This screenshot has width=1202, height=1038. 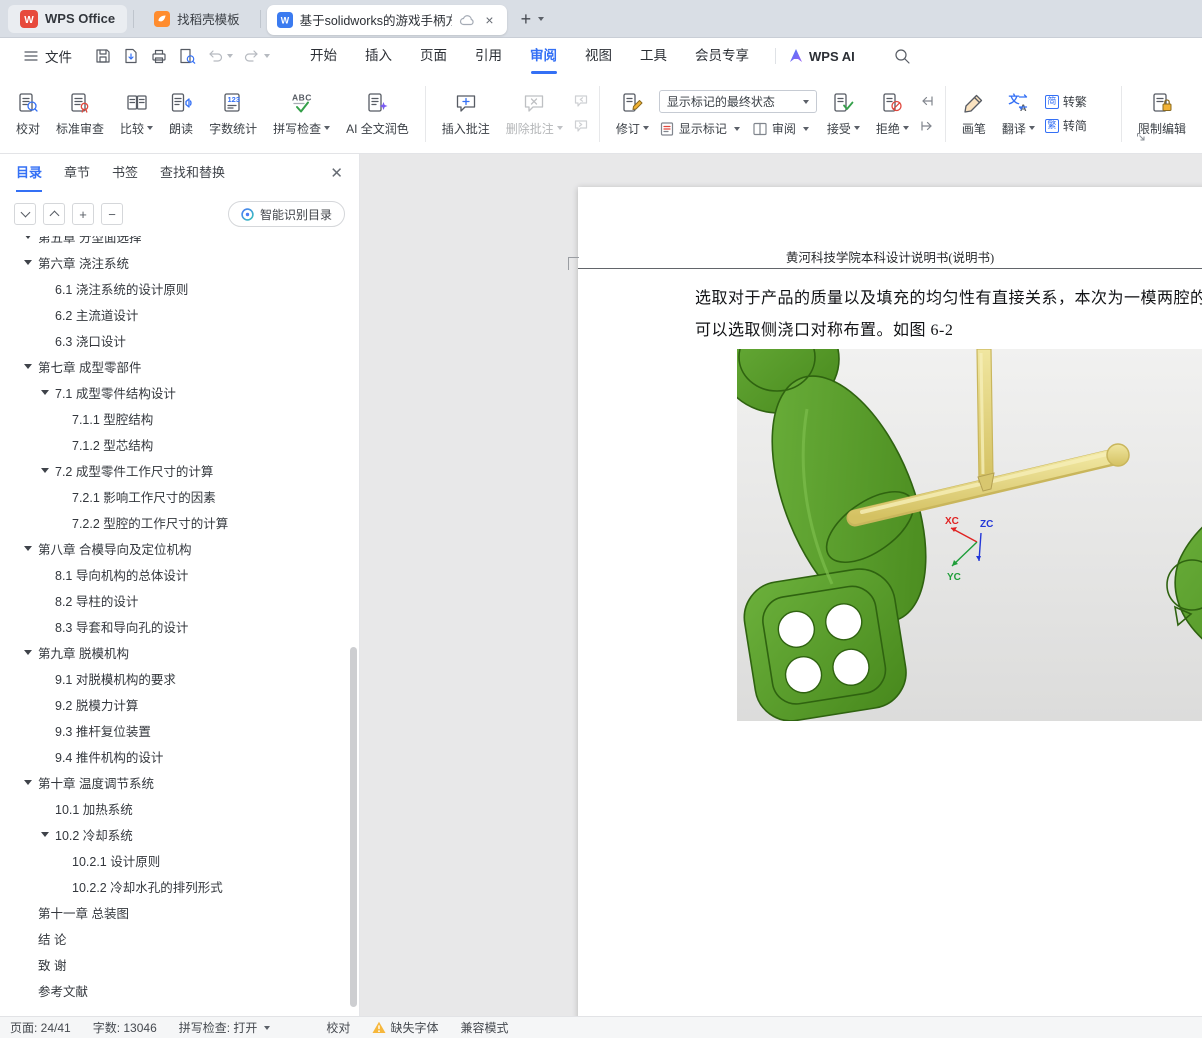 I want to click on insert-comment-button: 插入批注, so click(x=466, y=114).